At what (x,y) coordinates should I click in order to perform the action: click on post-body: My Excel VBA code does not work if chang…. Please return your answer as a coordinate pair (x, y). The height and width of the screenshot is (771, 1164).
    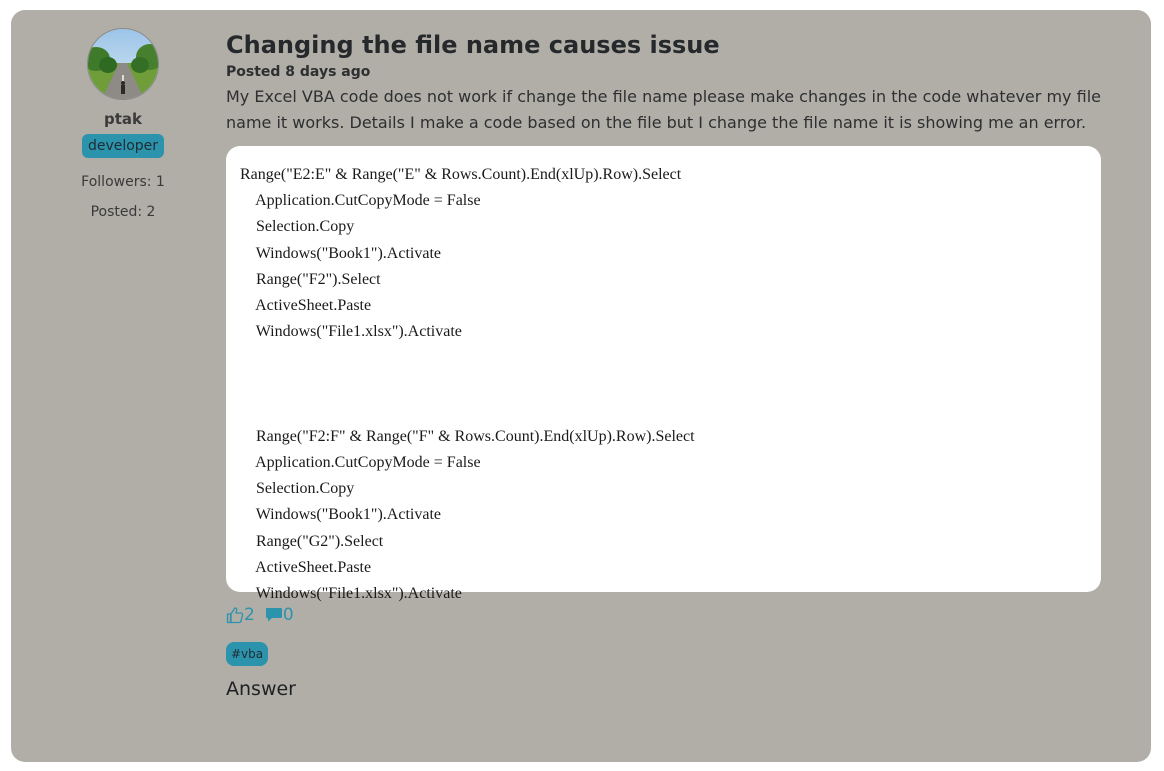
    Looking at the image, I should click on (663, 109).